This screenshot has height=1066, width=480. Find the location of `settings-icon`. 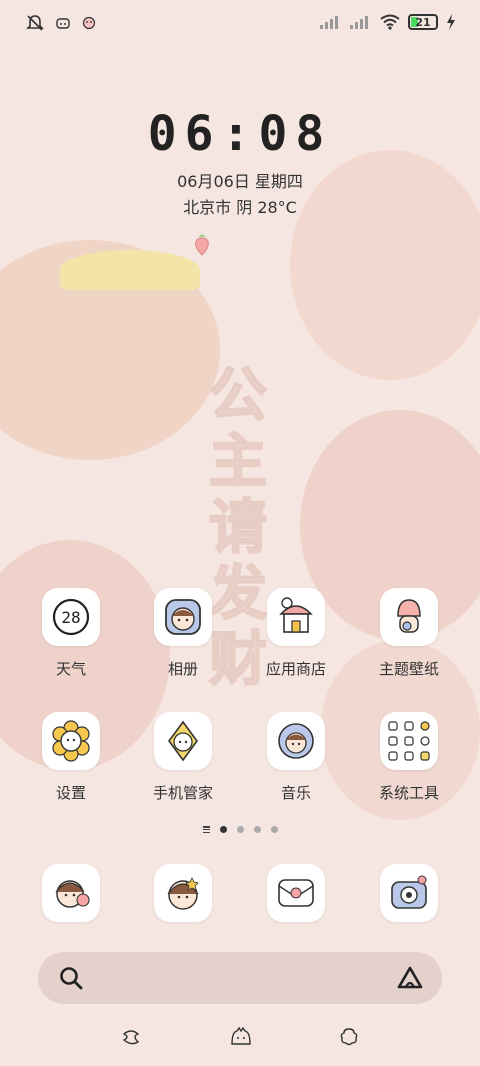

settings-icon is located at coordinates (71, 741).